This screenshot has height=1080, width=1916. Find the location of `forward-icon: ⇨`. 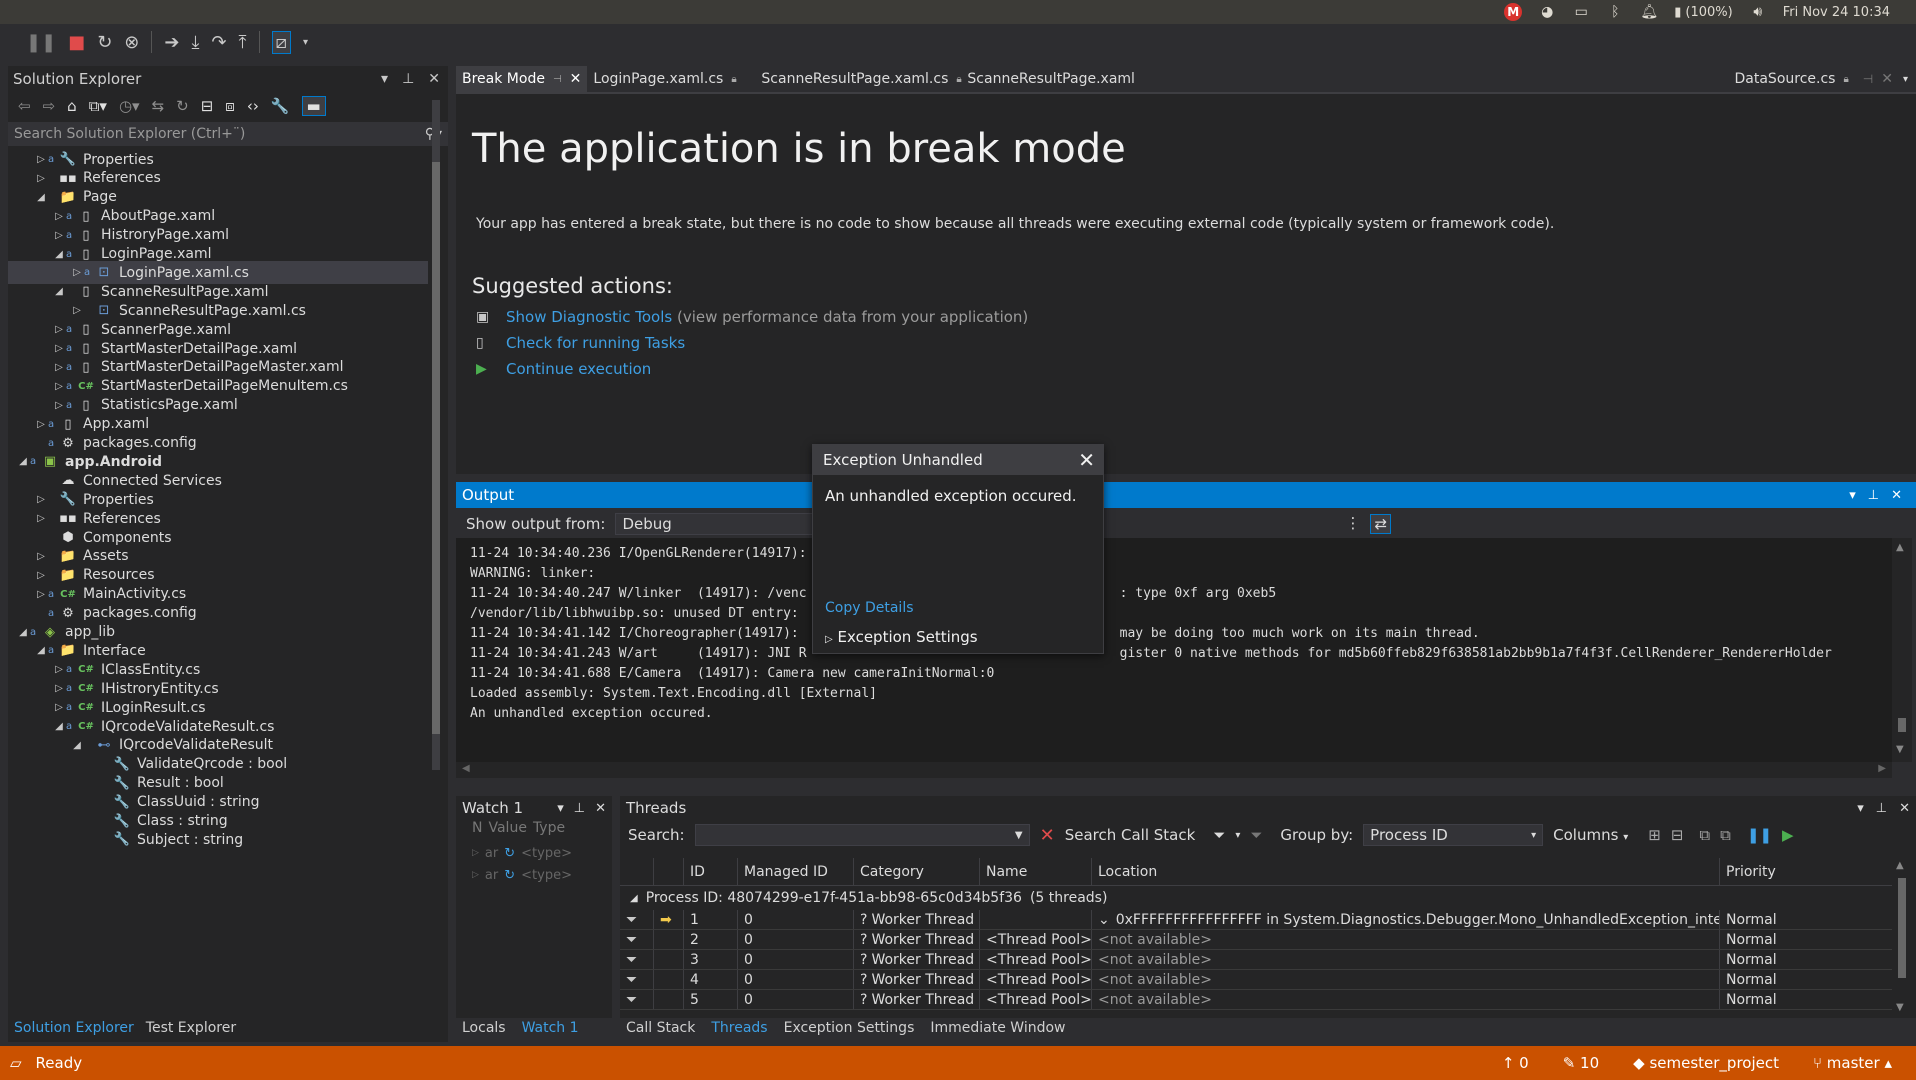

forward-icon: ⇨ is located at coordinates (49, 106).